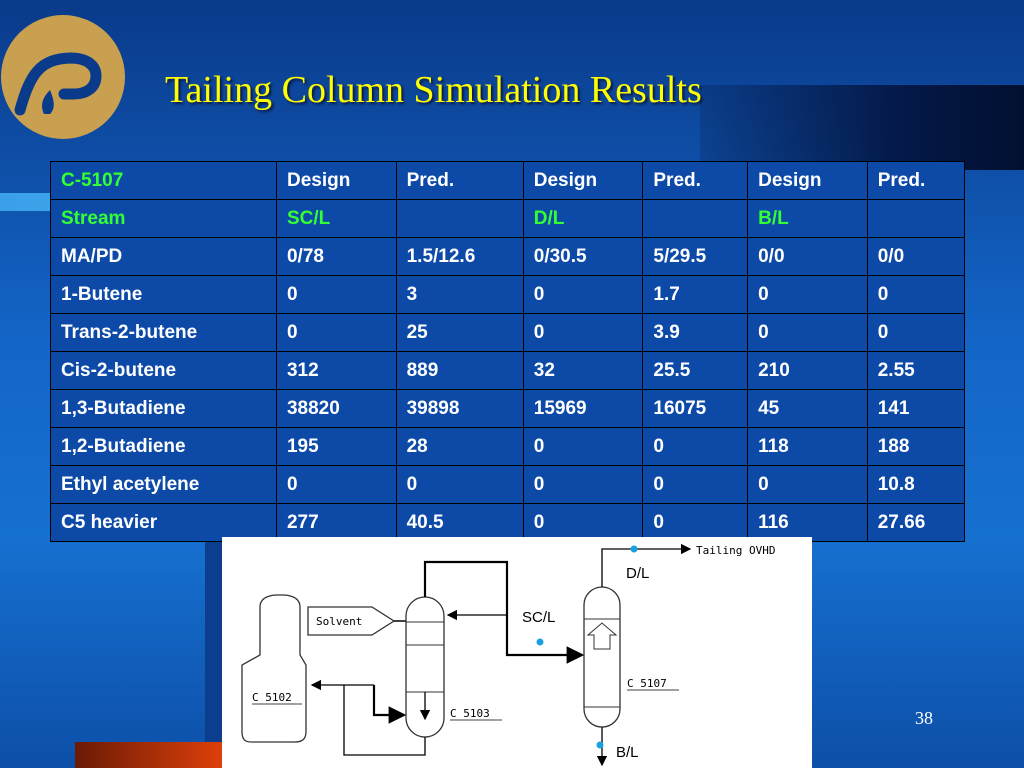  What do you see at coordinates (695, 332) in the screenshot?
I see `value-cell: 3.9` at bounding box center [695, 332].